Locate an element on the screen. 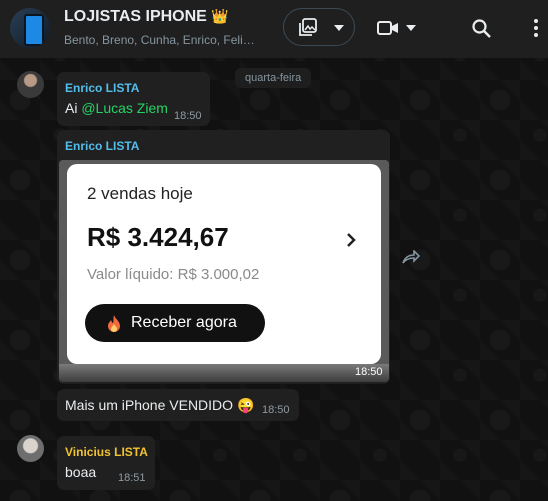 Image resolution: width=548 pixels, height=501 pixels. search-icon is located at coordinates (481, 28).